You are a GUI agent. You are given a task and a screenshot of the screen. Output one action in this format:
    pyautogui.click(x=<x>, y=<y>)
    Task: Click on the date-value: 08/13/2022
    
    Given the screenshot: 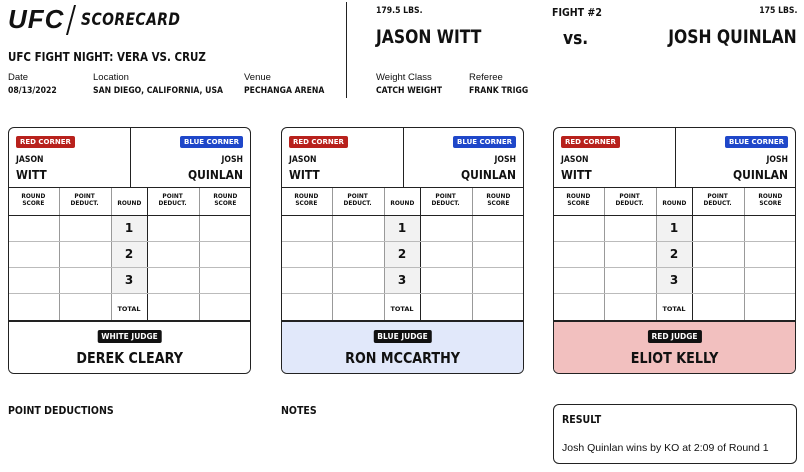 What is the action you would take?
    pyautogui.click(x=32, y=91)
    